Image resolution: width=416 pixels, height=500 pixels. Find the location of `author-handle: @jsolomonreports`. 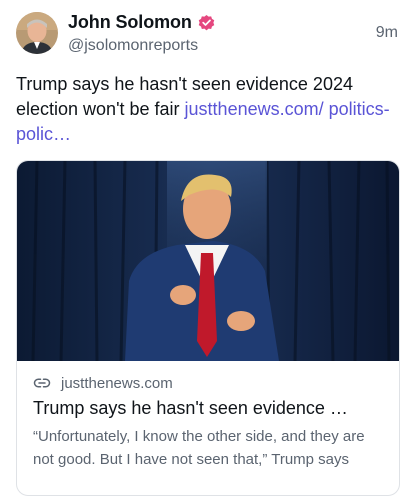

author-handle: @jsolomonreports is located at coordinates (133, 46).